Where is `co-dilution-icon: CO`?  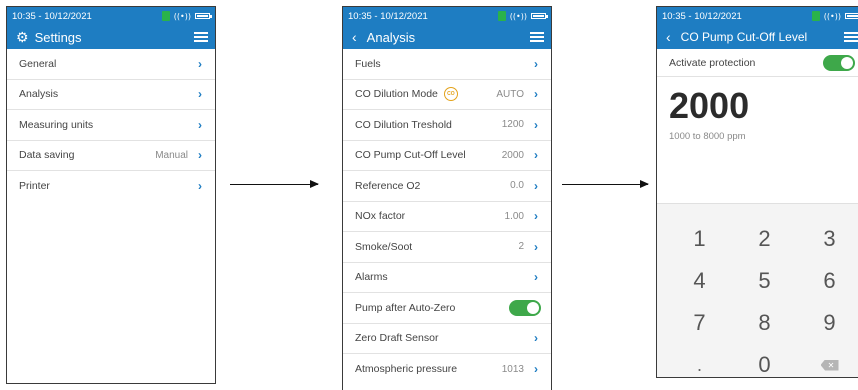
co-dilution-icon: CO is located at coordinates (450, 94).